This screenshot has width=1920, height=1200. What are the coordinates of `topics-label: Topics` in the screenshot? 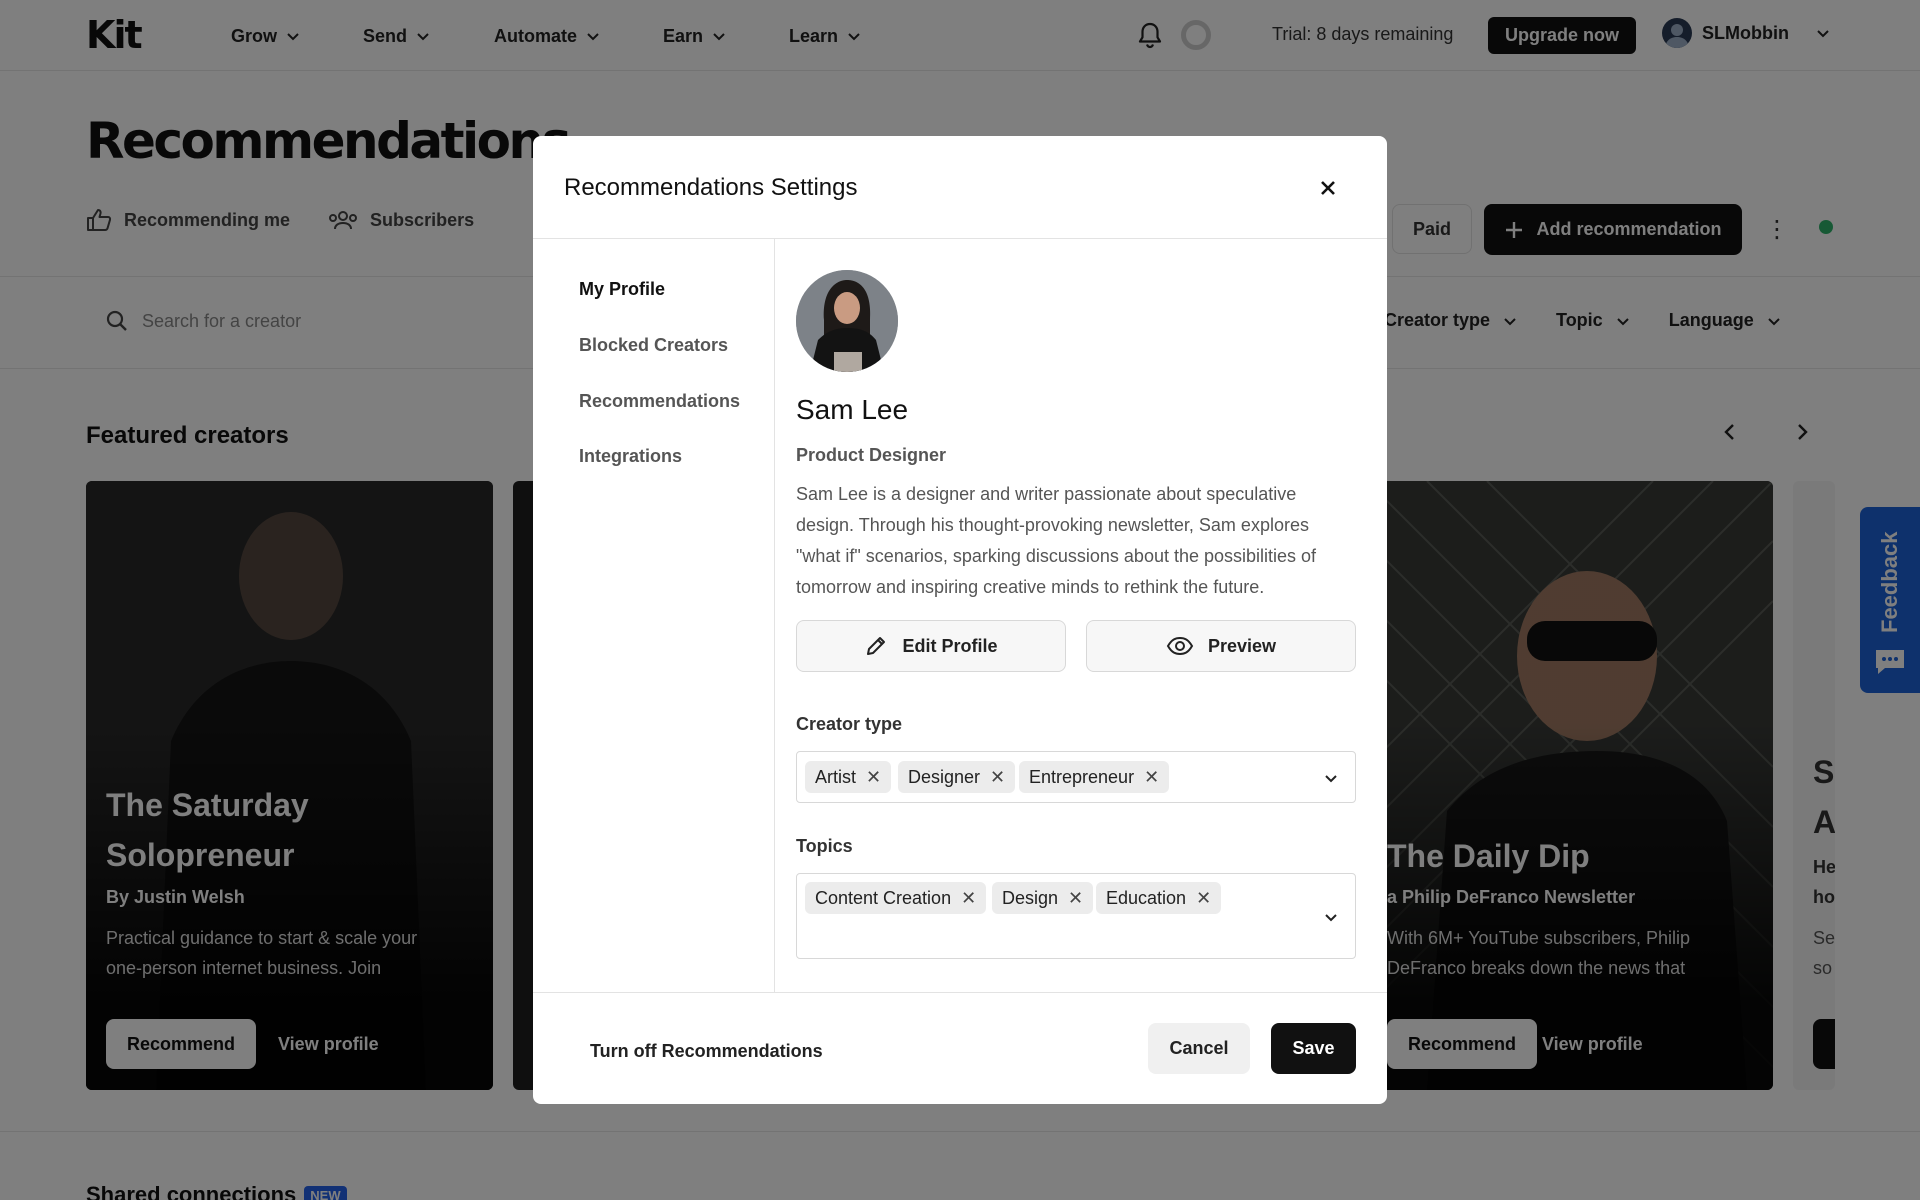 It's located at (824, 846).